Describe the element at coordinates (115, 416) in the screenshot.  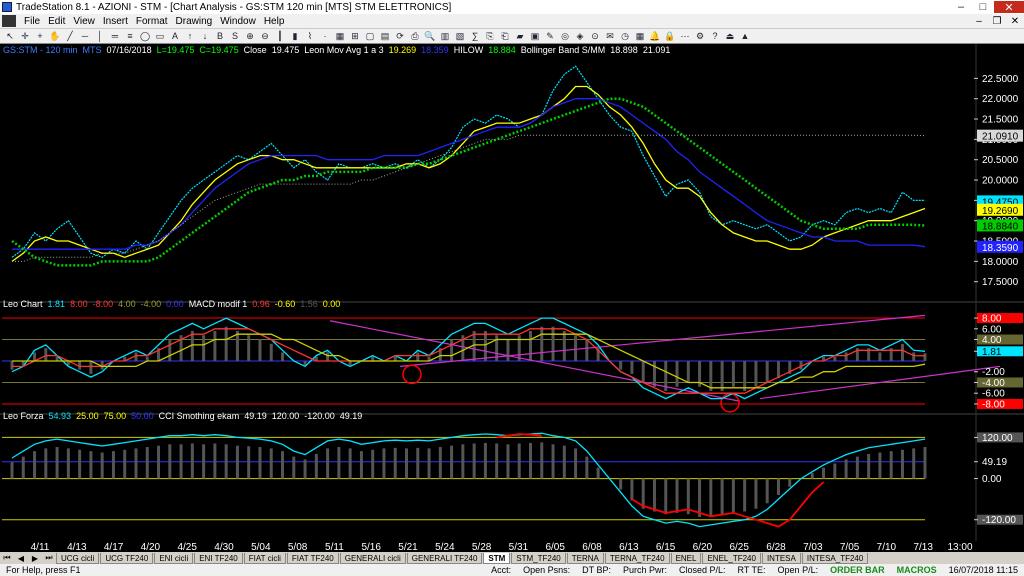
I see `leoforza-header-item: 75.00` at that location.